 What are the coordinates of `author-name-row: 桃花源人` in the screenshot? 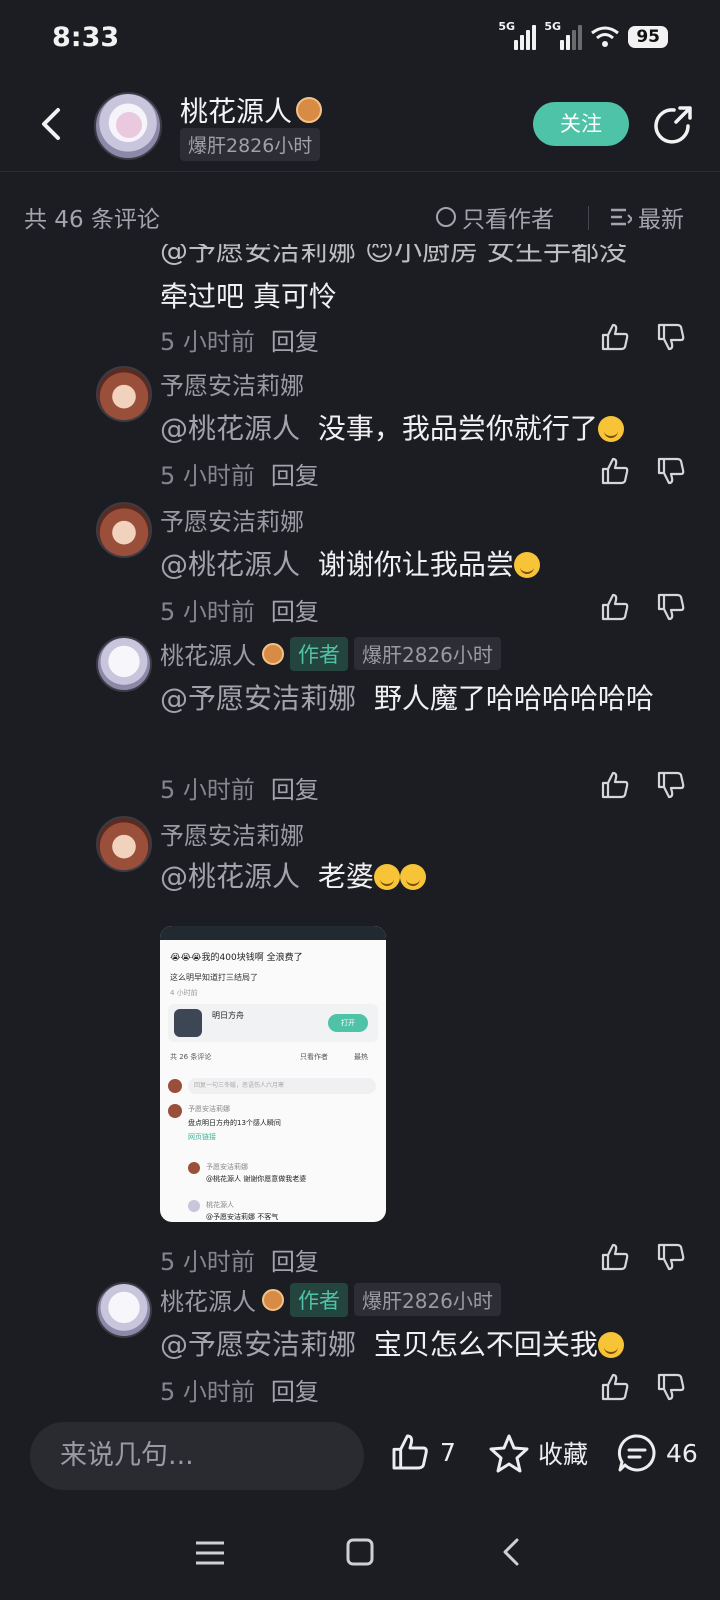 It's located at (251, 110).